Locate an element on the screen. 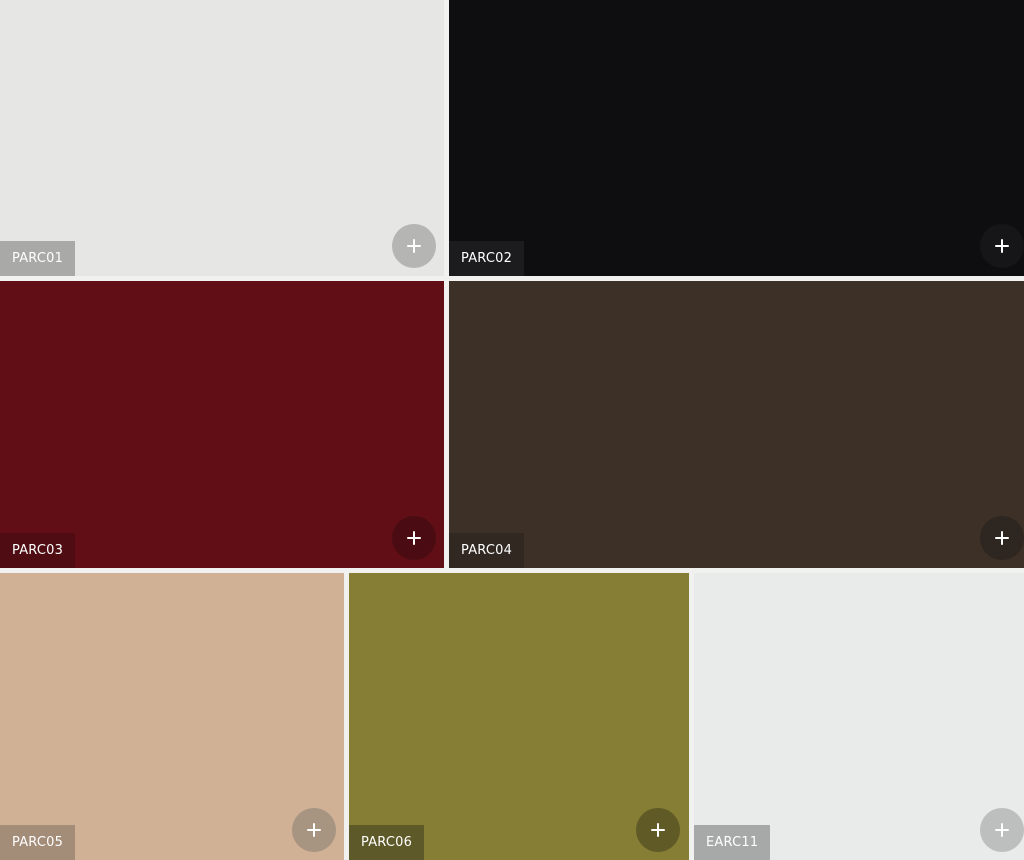 The width and height of the screenshot is (1024, 860). swatch-code-label: PARC05 is located at coordinates (38, 842).